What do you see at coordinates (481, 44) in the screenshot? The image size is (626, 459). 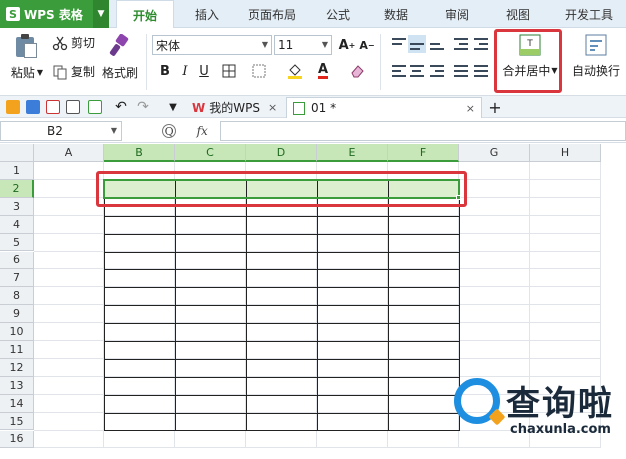 I see `increase-indent-button` at bounding box center [481, 44].